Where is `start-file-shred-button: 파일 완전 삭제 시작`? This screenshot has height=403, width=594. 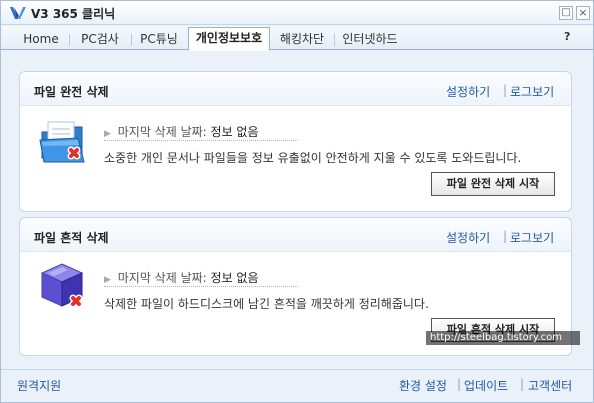 start-file-shred-button: 파일 완전 삭제 시작 is located at coordinates (493, 184).